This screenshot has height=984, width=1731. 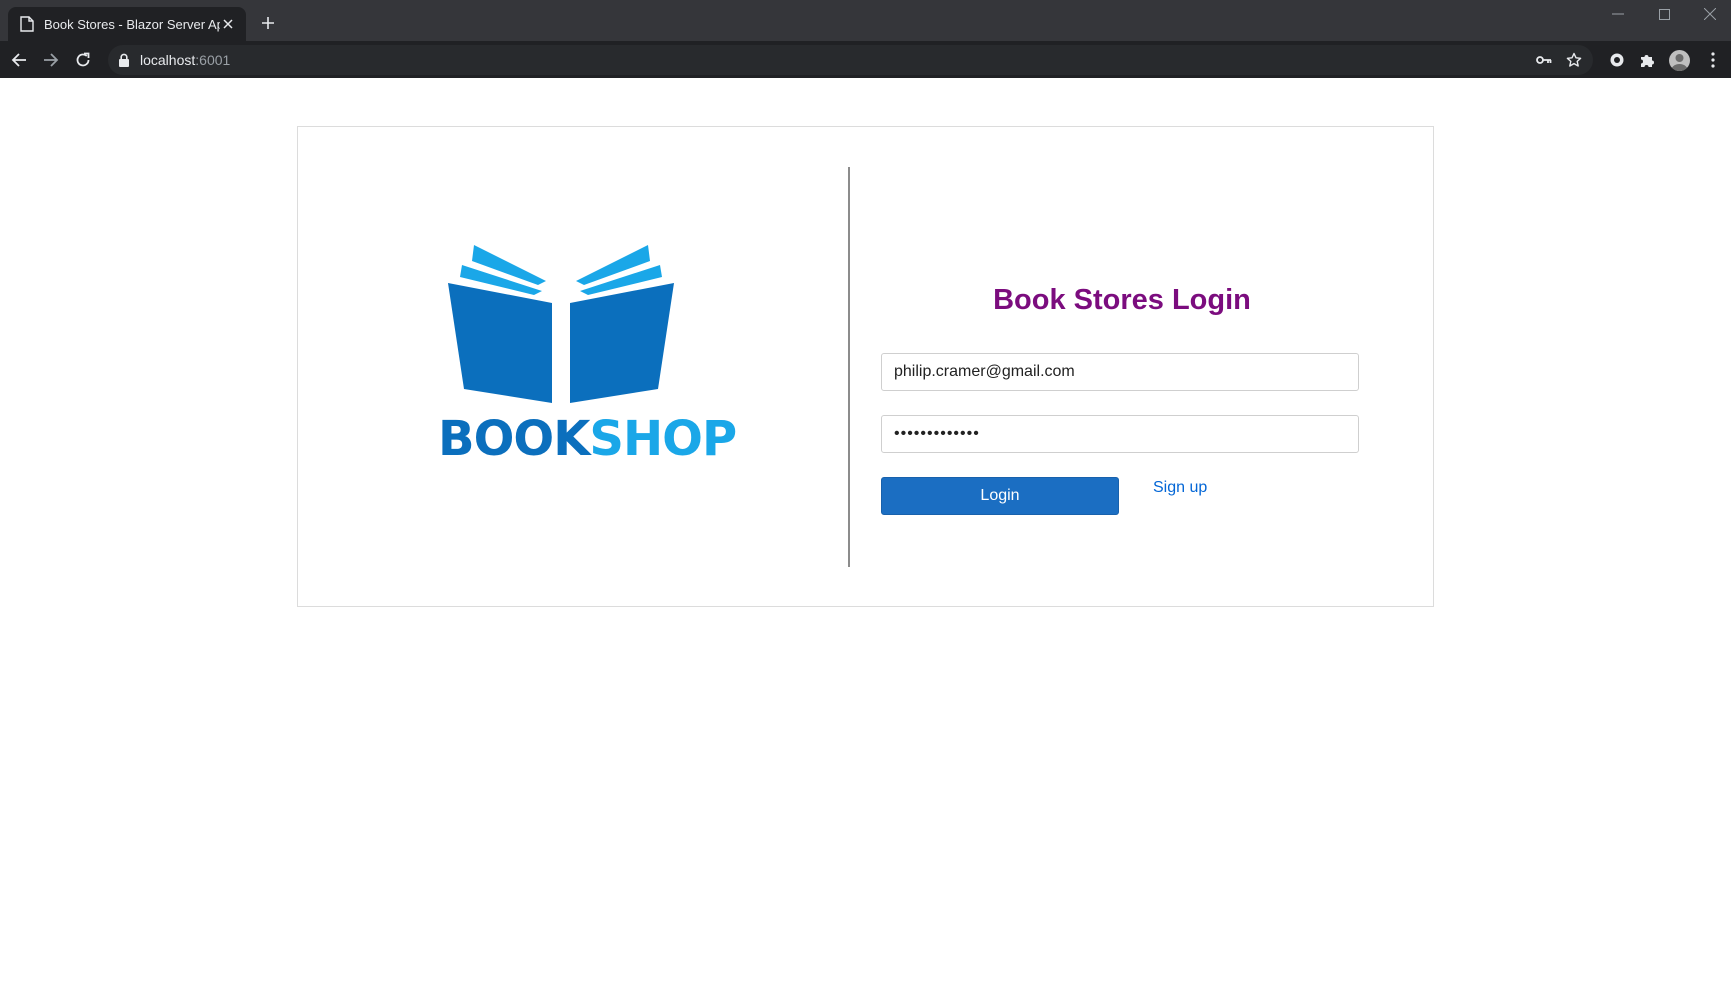 I want to click on page-title: Book Stores Login, so click(x=1122, y=300).